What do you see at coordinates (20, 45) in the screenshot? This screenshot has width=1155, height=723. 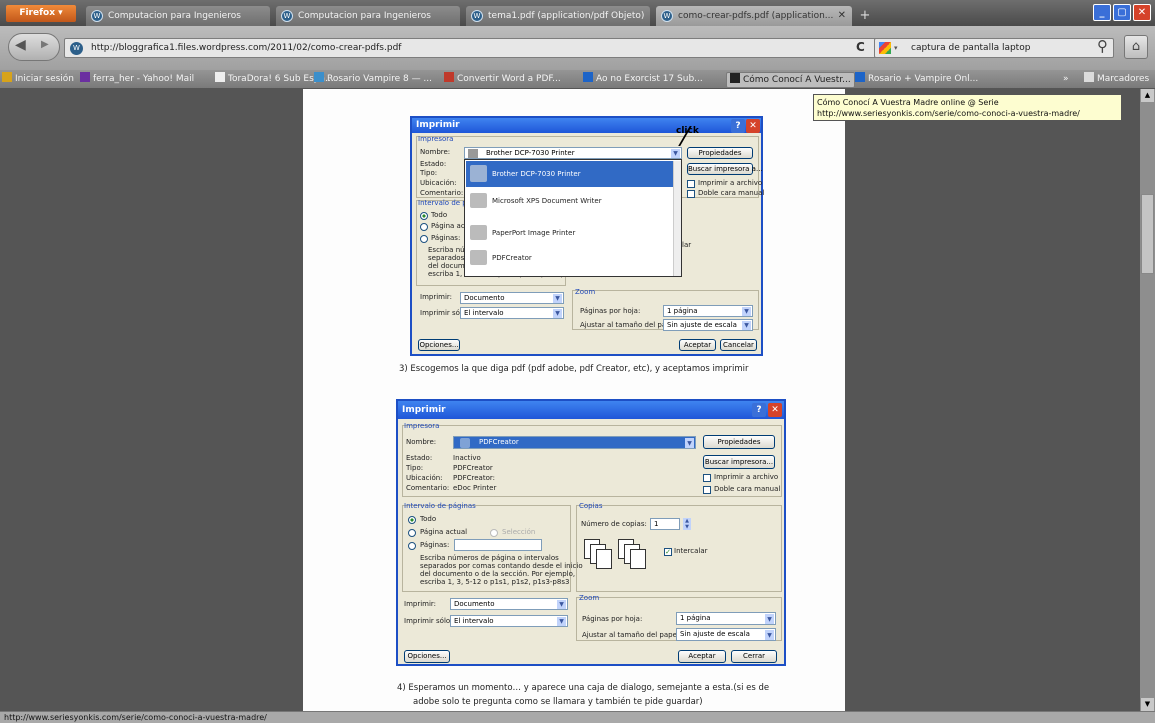 I see `back-arrow-icon: ◀` at bounding box center [20, 45].